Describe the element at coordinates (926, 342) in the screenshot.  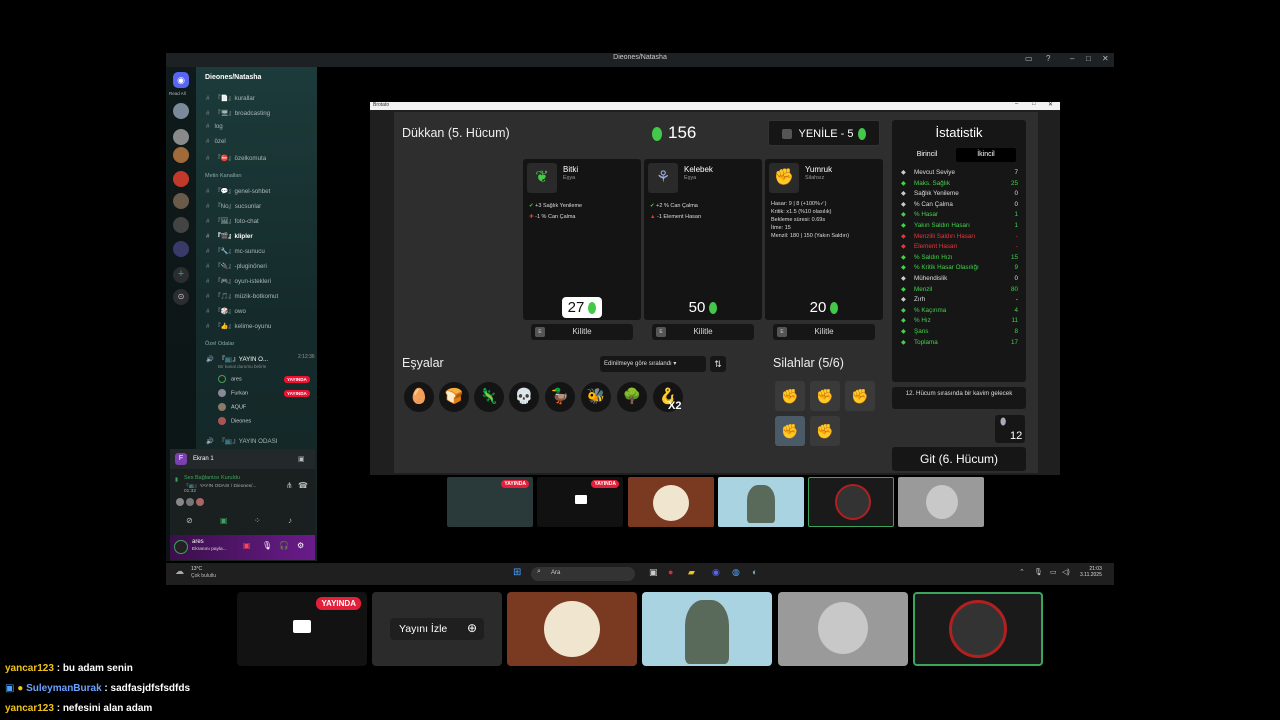
I see `stat-label: Toplama` at that location.